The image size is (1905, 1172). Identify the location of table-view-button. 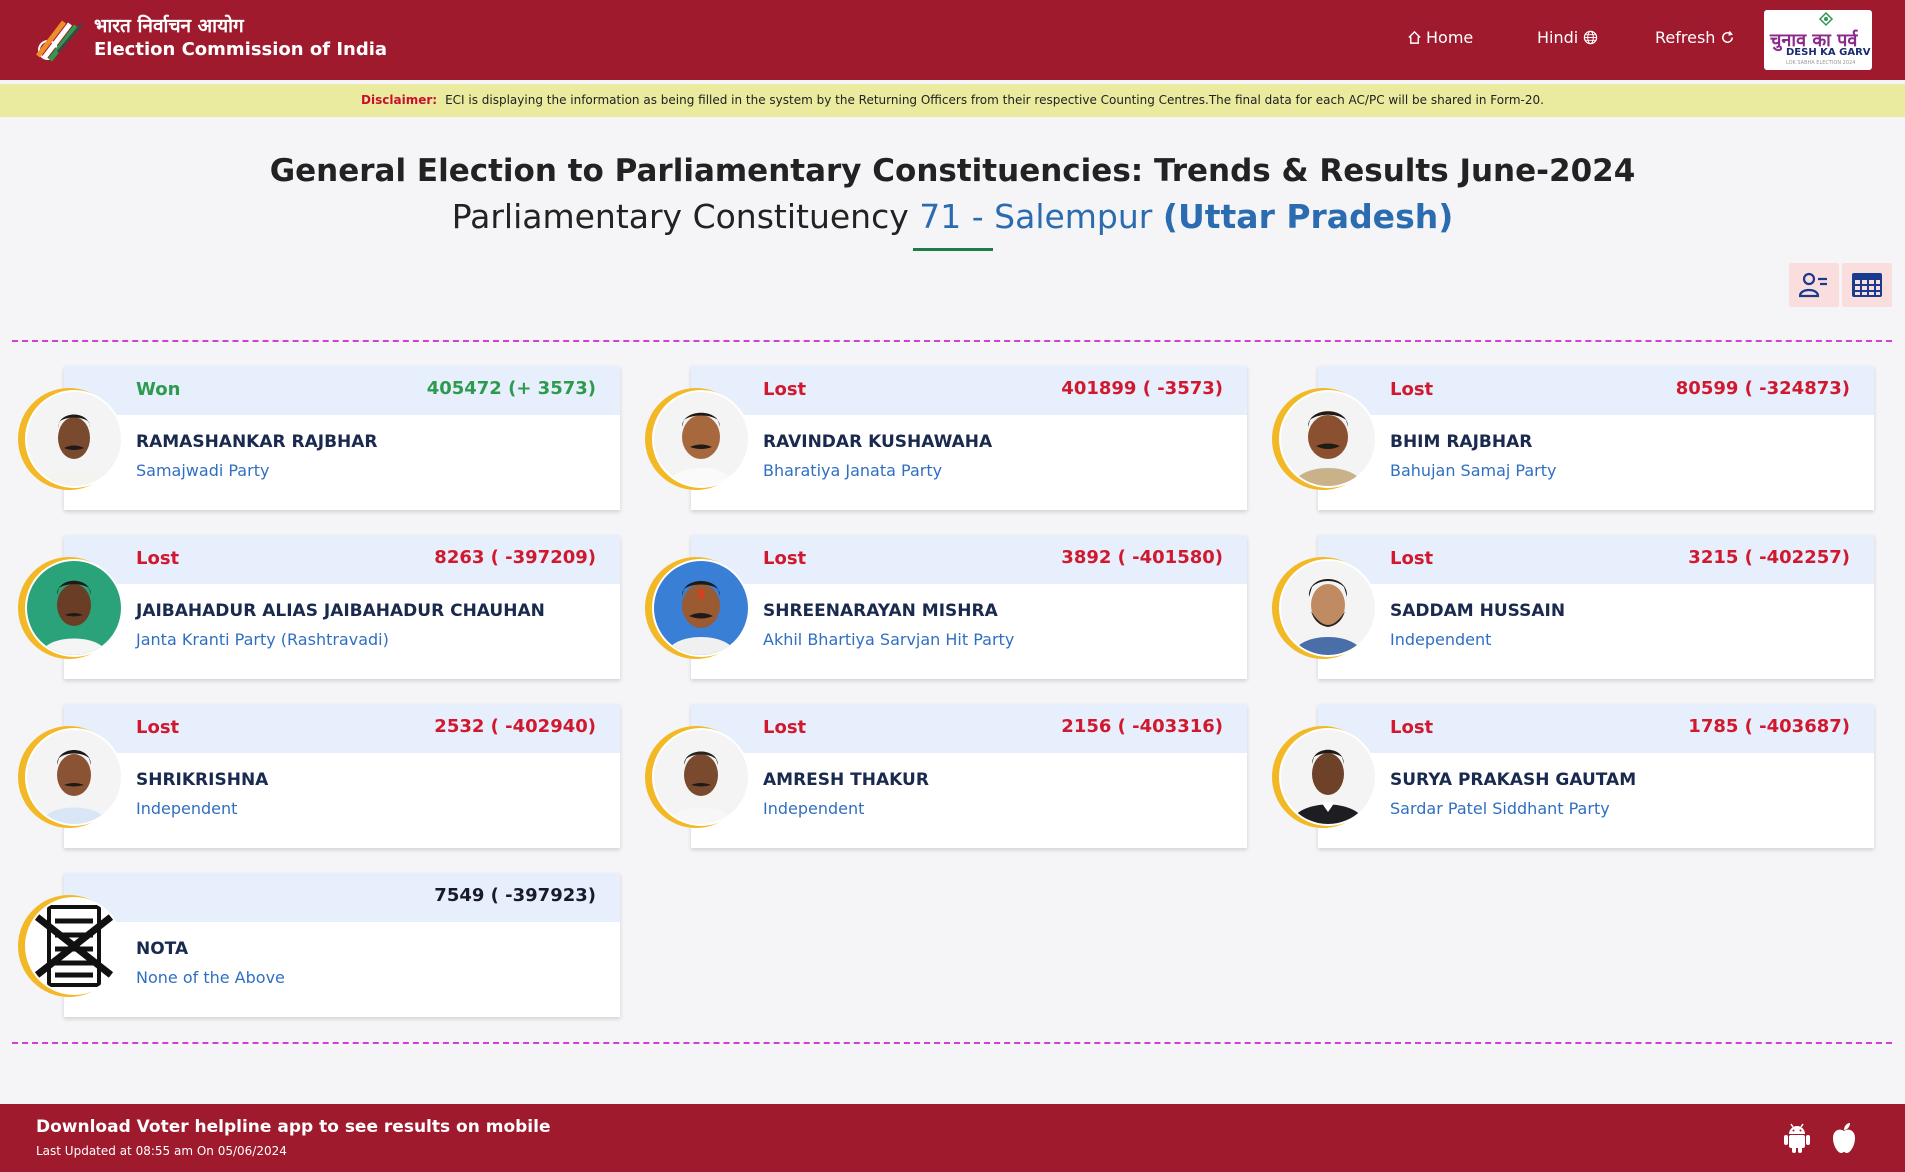
(1867, 285).